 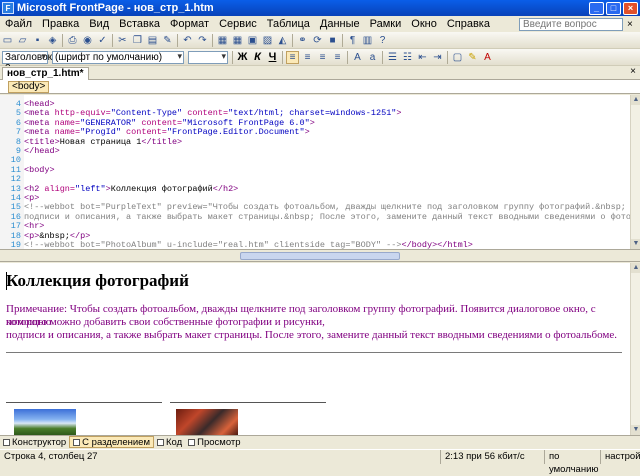 I want to click on preview-icon: ◉, so click(x=87, y=40).